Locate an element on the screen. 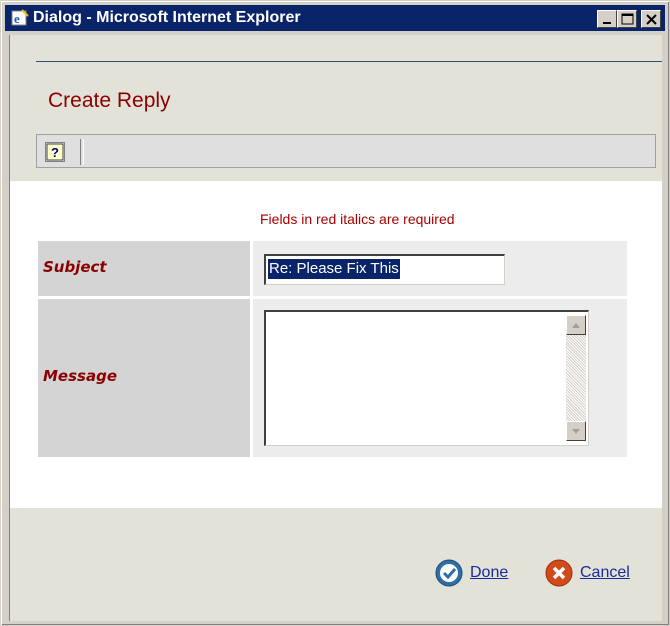 The height and width of the screenshot is (626, 670). minimize-button is located at coordinates (607, 19).